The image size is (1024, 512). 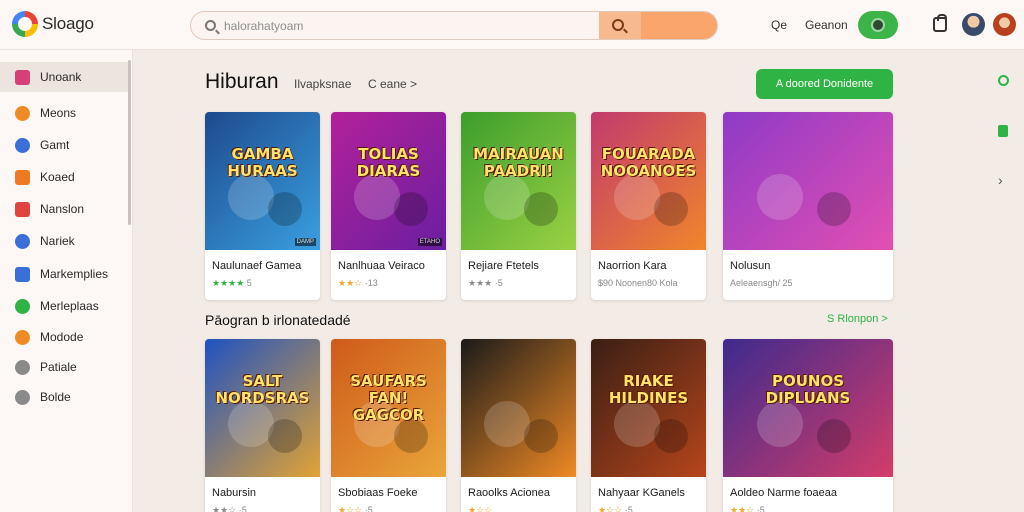 I want to click on game-card: Raoolks Acionea ★☆☆, so click(x=518, y=425).